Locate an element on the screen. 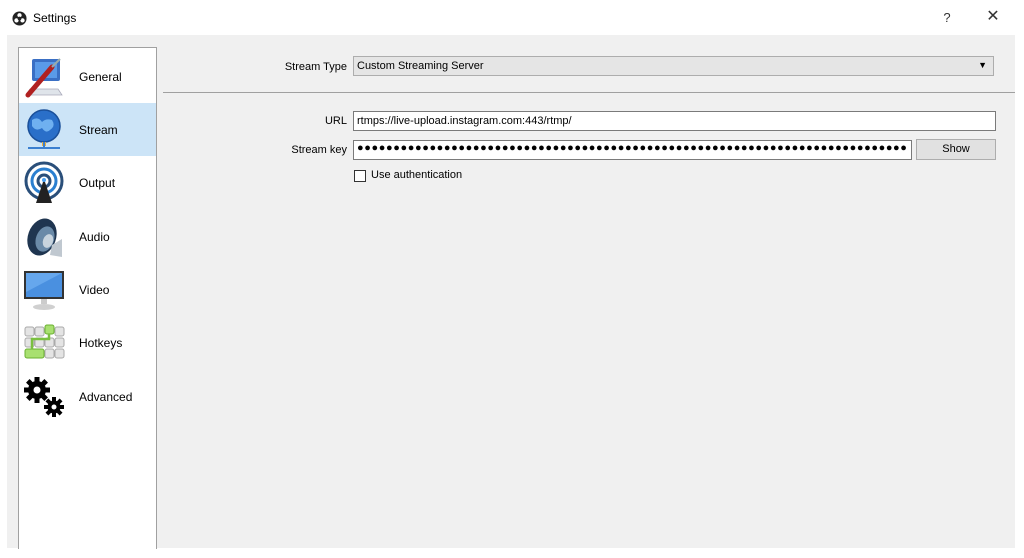 The image size is (1024, 558). monitor-icon is located at coordinates (44, 290).